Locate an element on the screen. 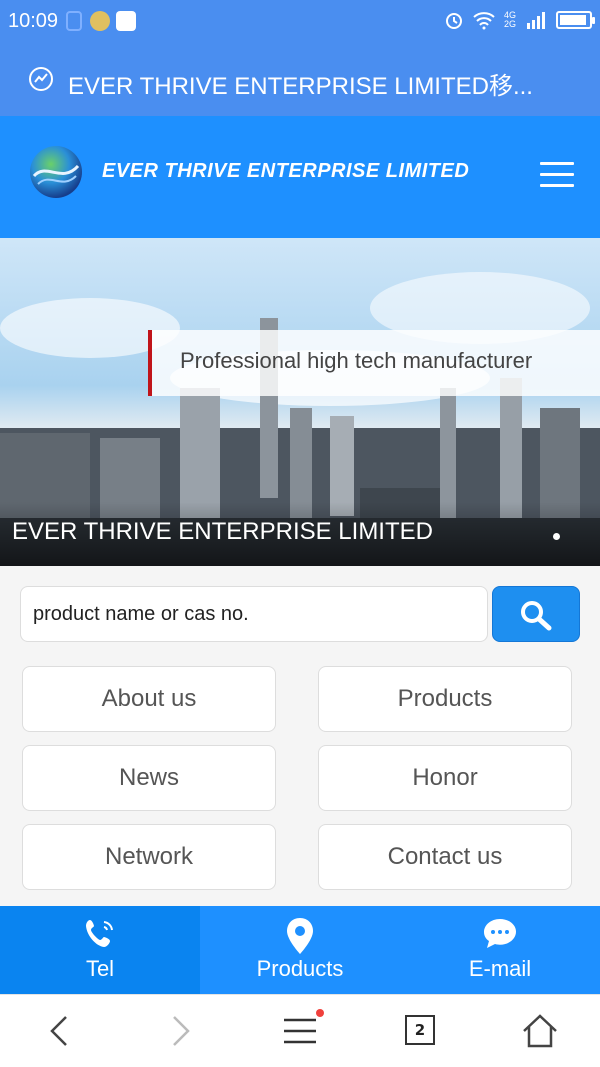 This screenshot has width=600, height=1067. site-header: EVER THRIVE ENTERPRISE LIMITED is located at coordinates (300, 177).